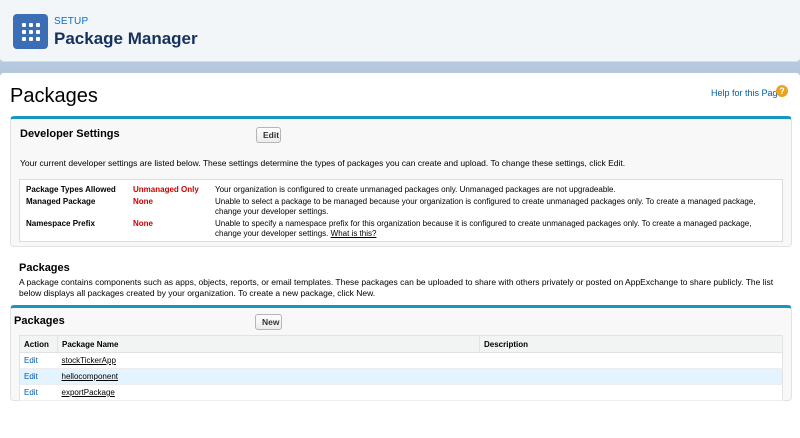 The width and height of the screenshot is (800, 438). Describe the element at coordinates (44, 268) in the screenshot. I see `packages-heading: Packages` at that location.